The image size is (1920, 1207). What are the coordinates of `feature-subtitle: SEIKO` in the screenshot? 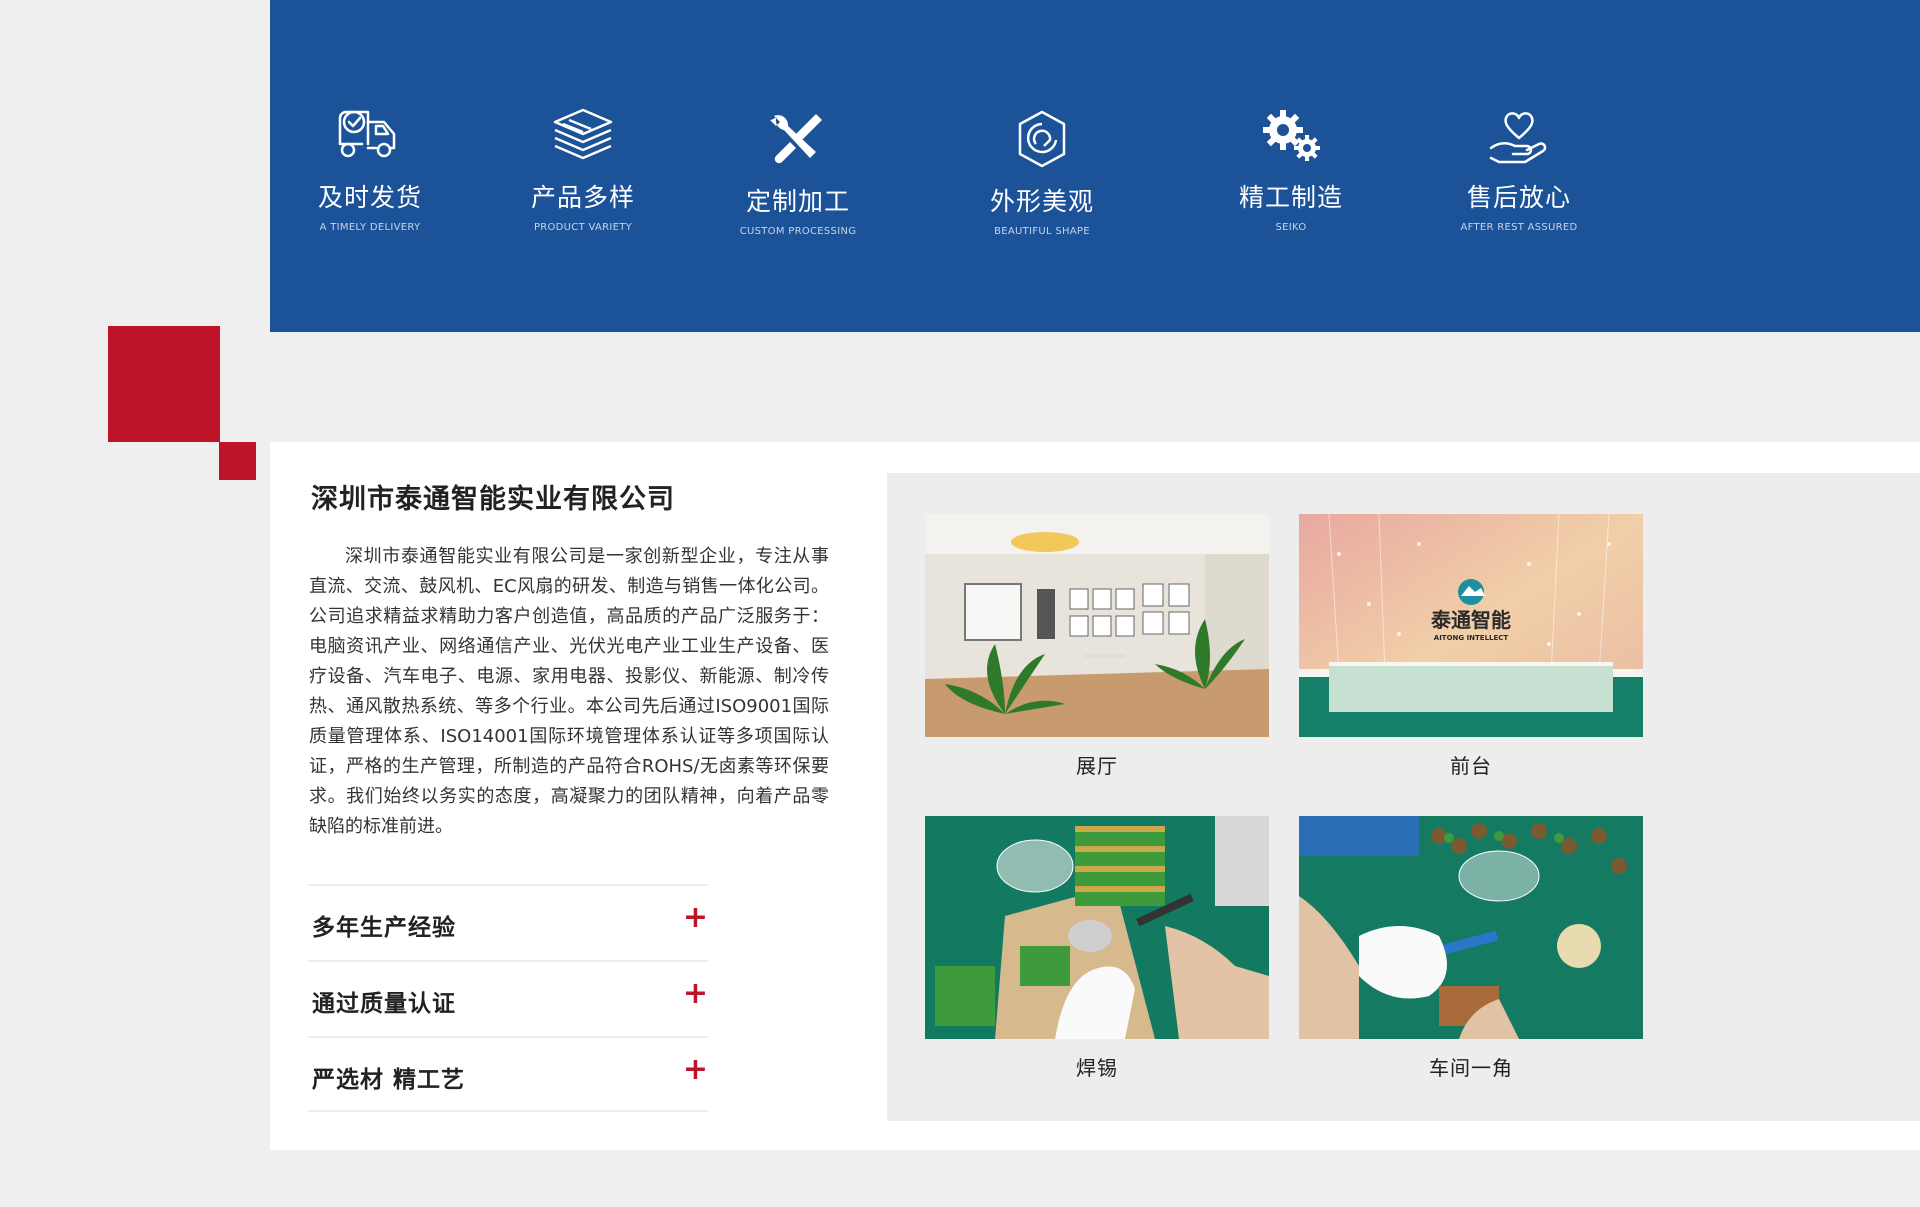 It's located at (1291, 227).